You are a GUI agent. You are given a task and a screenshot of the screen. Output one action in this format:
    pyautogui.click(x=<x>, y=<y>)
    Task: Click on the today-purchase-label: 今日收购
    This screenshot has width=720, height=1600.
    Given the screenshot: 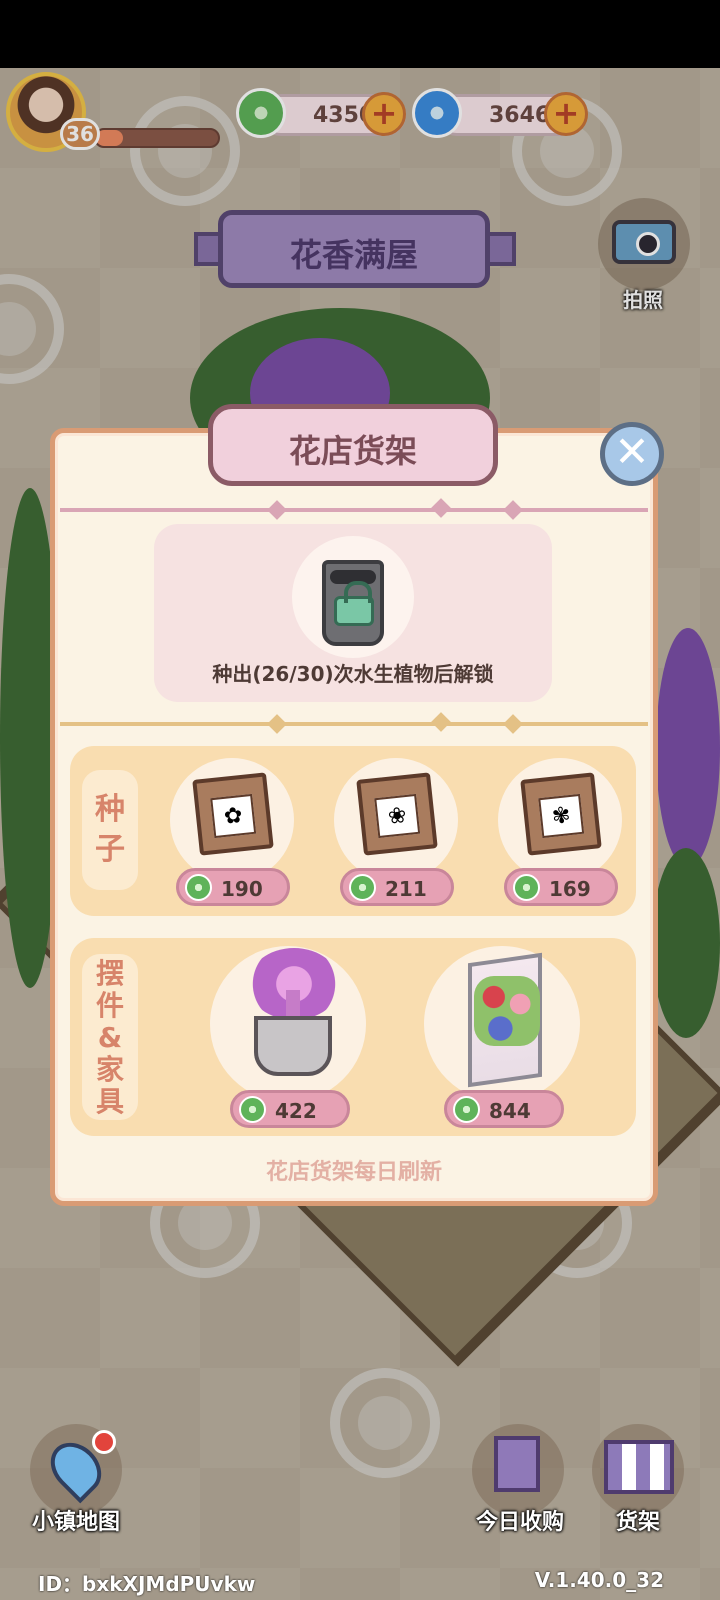 What is the action you would take?
    pyautogui.click(x=519, y=1522)
    